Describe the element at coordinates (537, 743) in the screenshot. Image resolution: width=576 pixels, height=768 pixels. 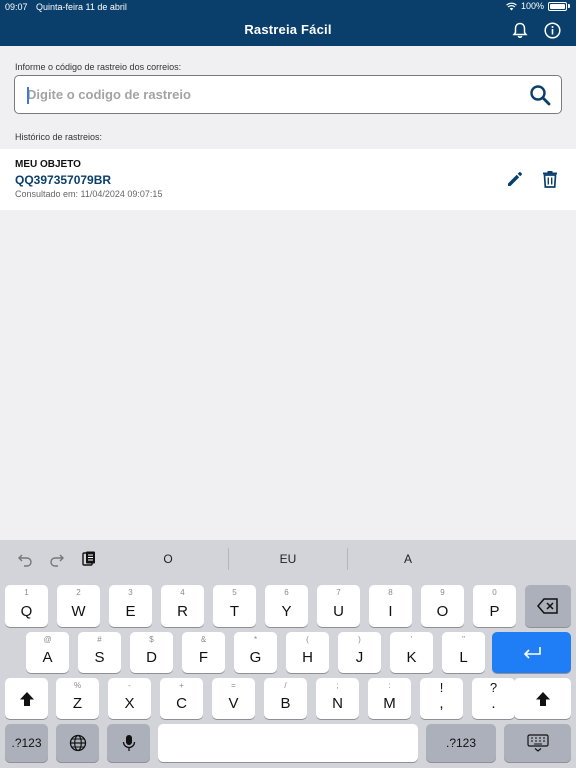
I see `dismiss-keyboard-key` at that location.